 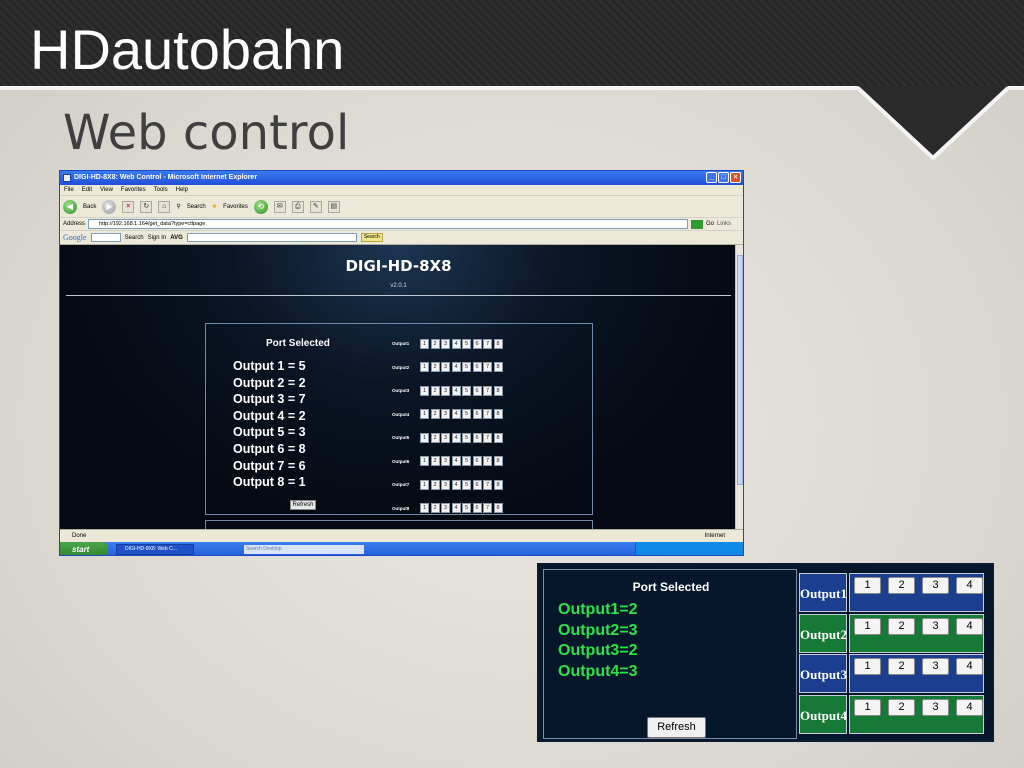 What do you see at coordinates (271, 237) in the screenshot?
I see `avg-search-input` at bounding box center [271, 237].